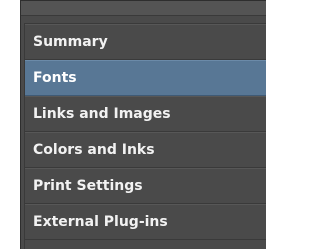 The height and width of the screenshot is (249, 320). I want to click on category-item-label: Links and Images, so click(102, 114).